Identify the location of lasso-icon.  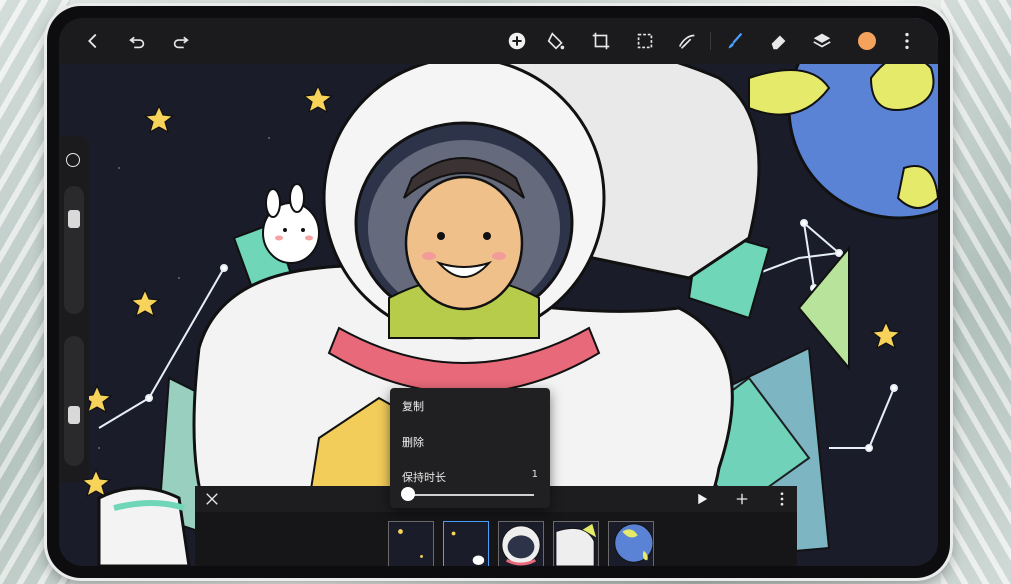
(687, 41).